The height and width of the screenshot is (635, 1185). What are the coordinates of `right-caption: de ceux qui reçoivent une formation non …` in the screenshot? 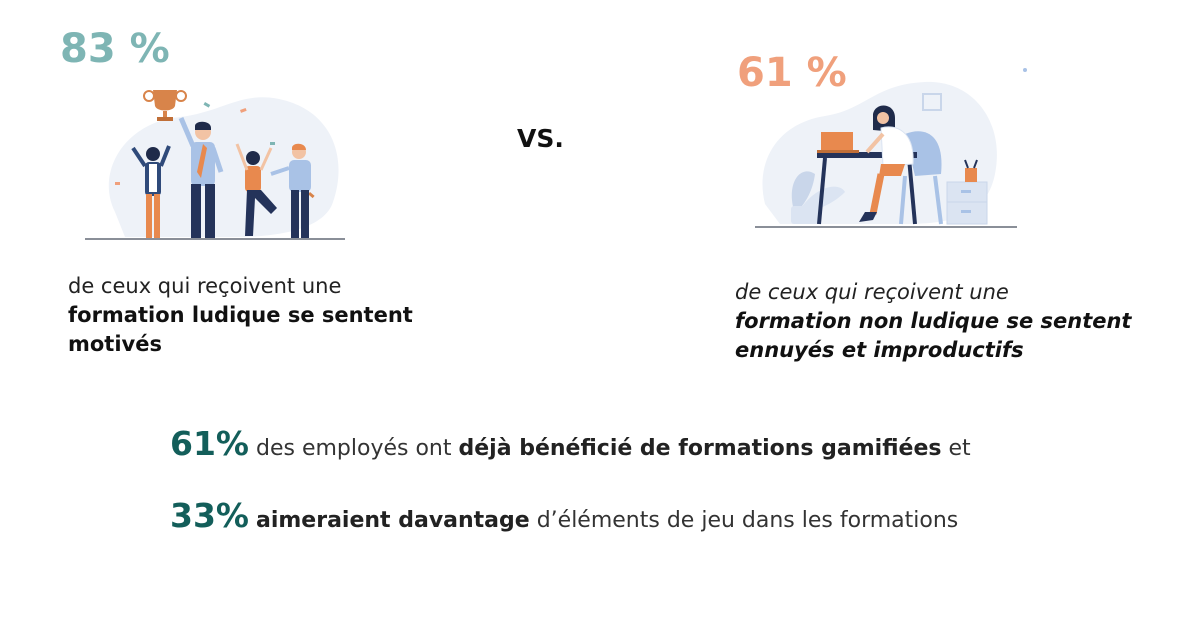 It's located at (955, 321).